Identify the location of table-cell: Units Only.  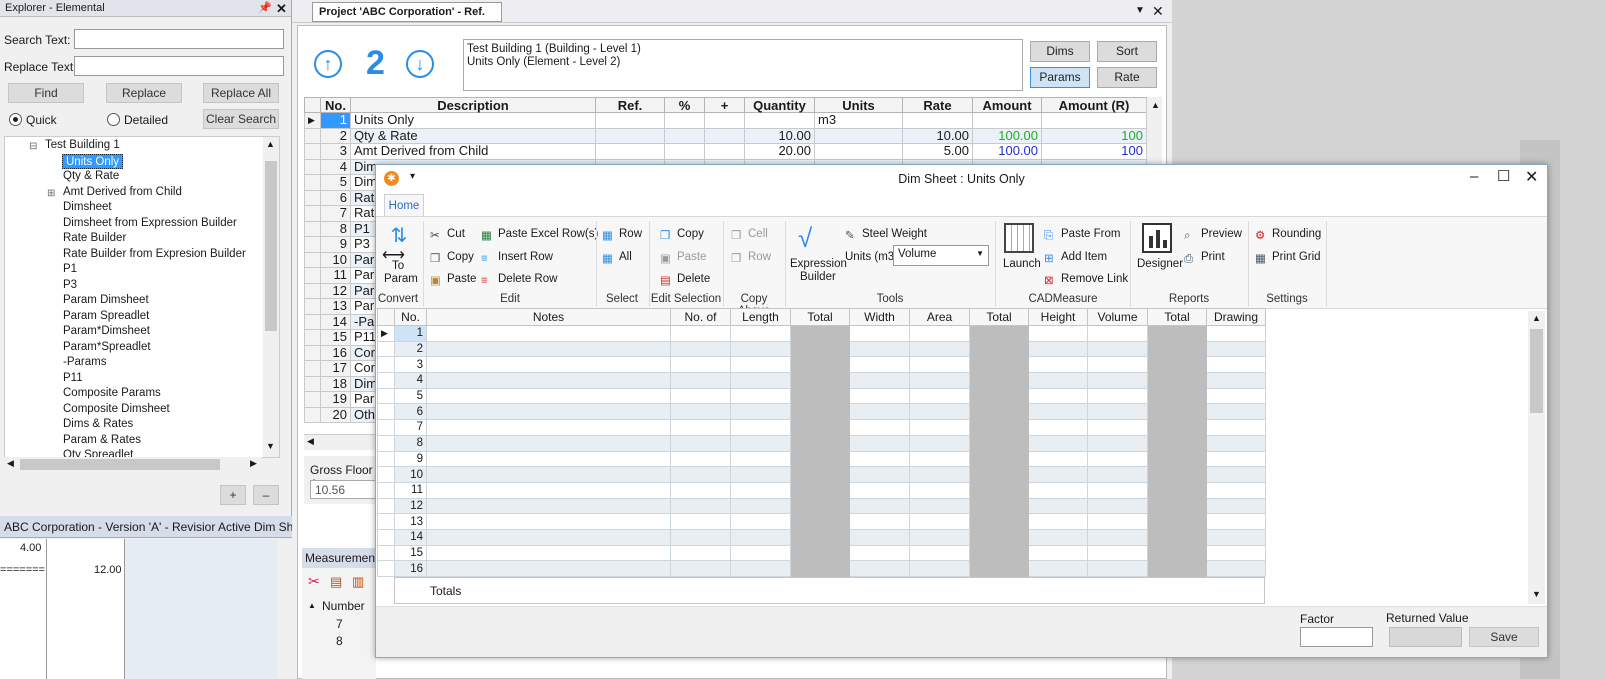
(473, 120).